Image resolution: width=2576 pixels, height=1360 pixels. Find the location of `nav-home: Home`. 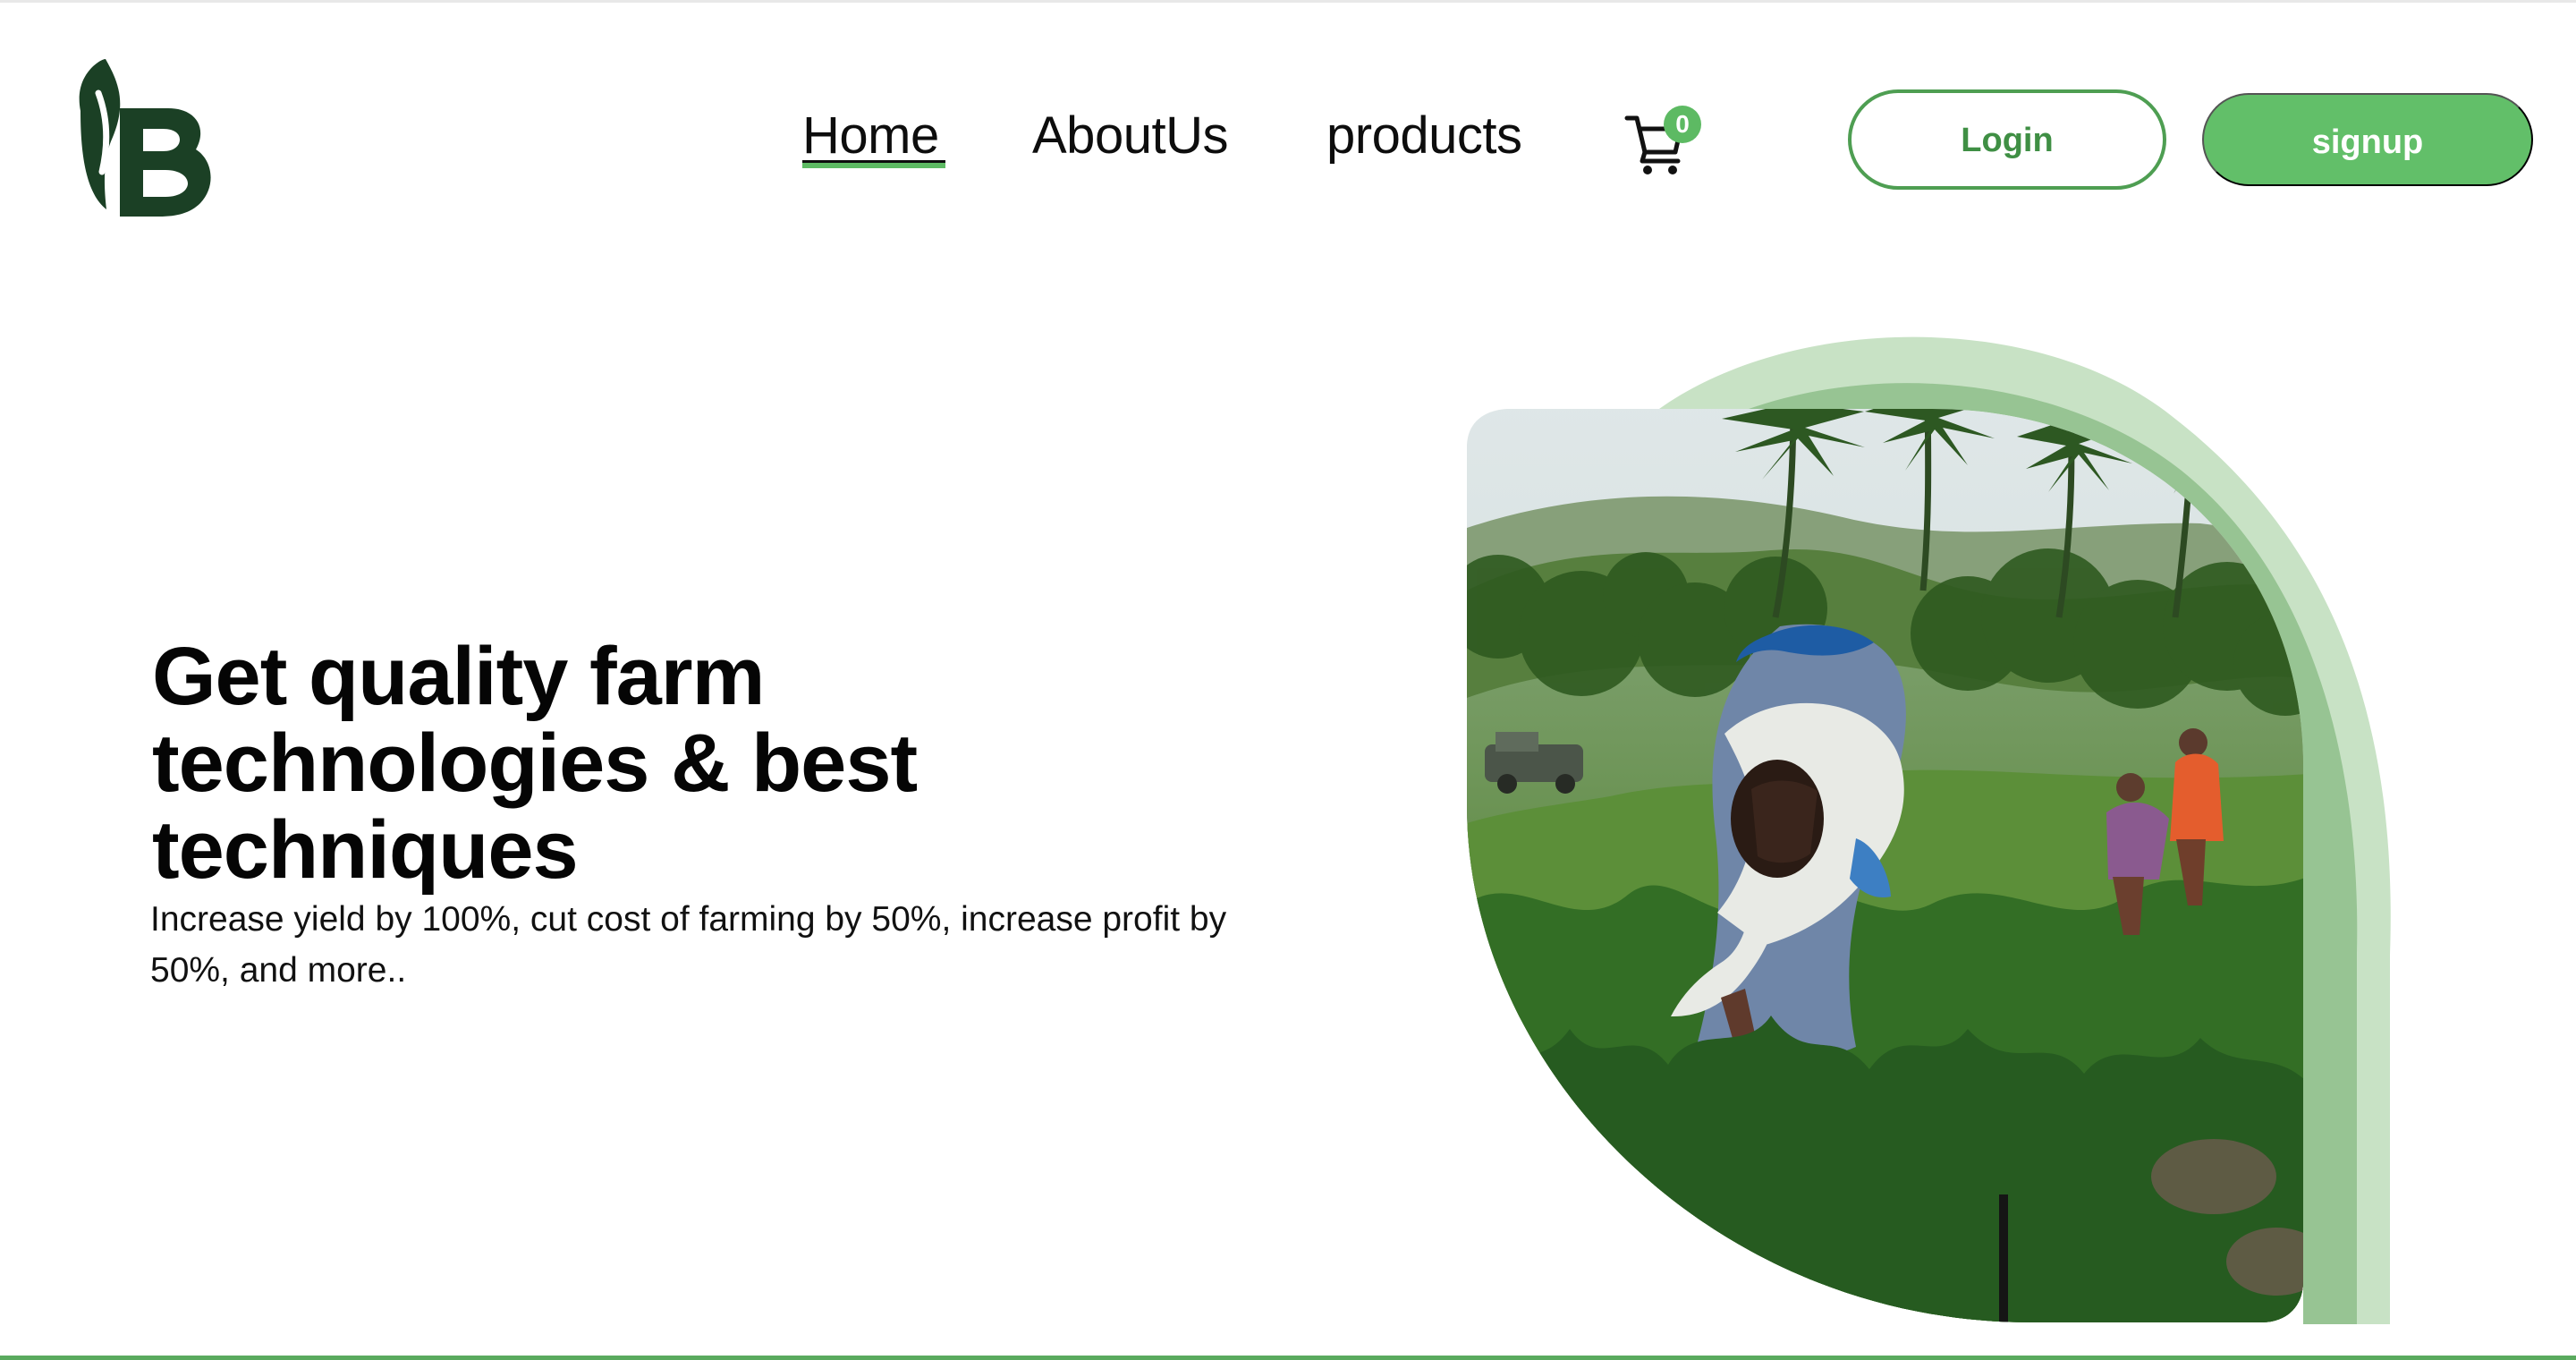

nav-home: Home is located at coordinates (870, 136).